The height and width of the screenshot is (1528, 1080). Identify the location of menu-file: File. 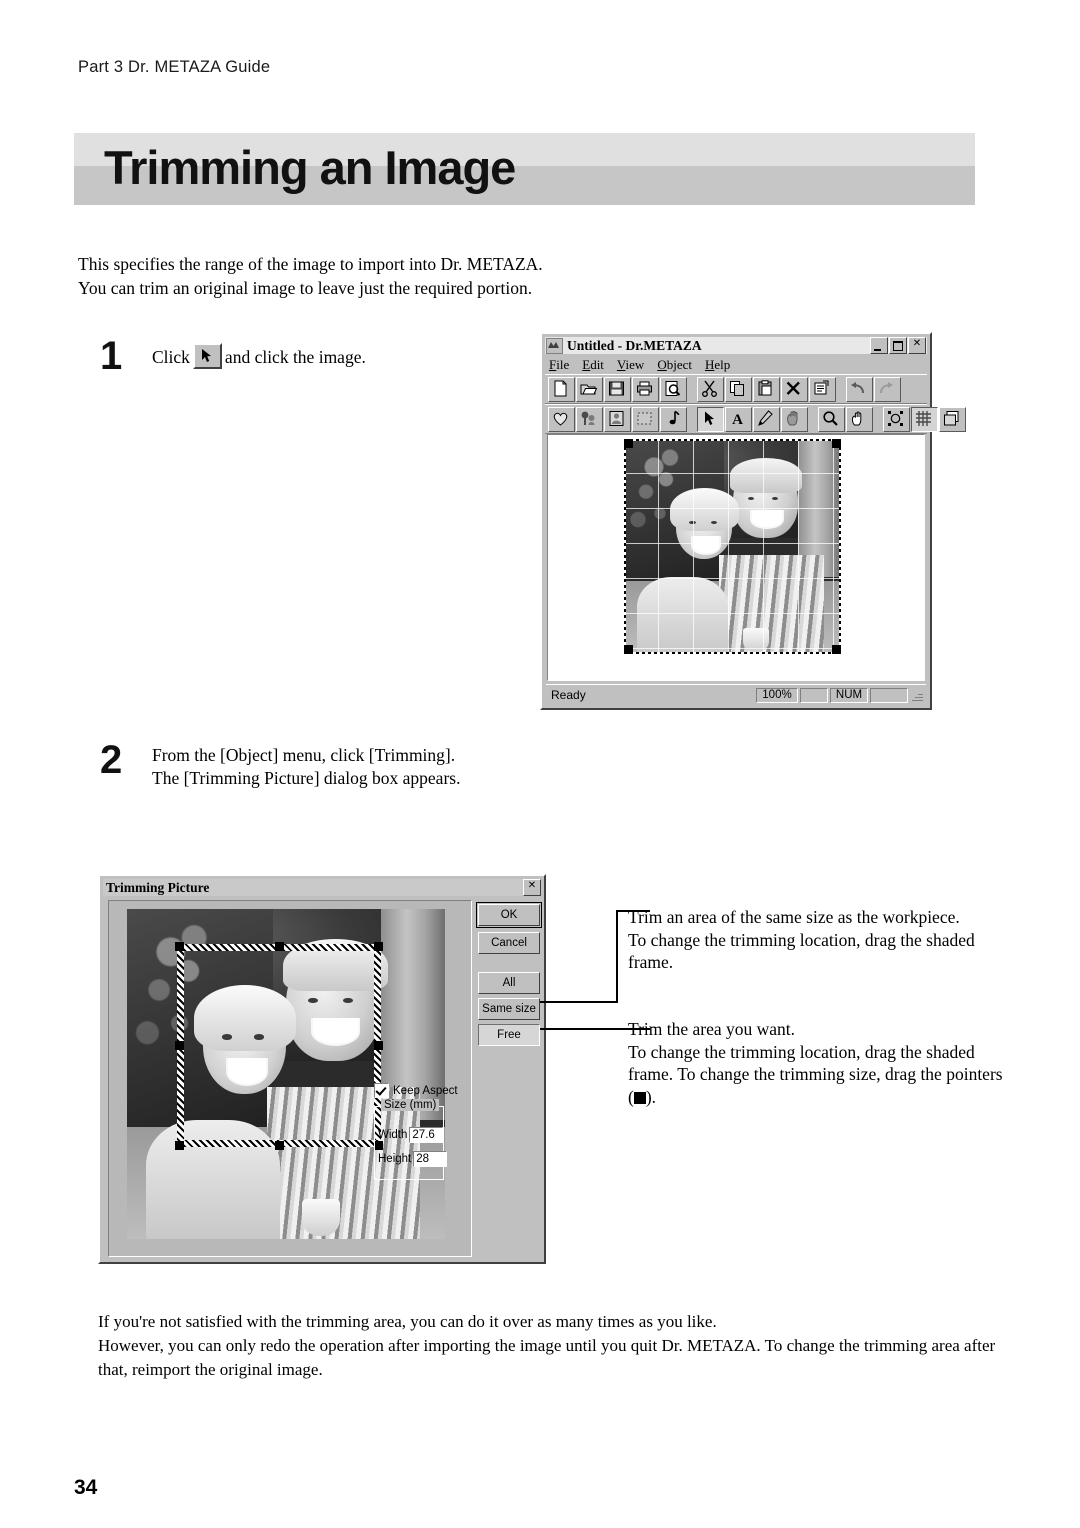
(559, 365).